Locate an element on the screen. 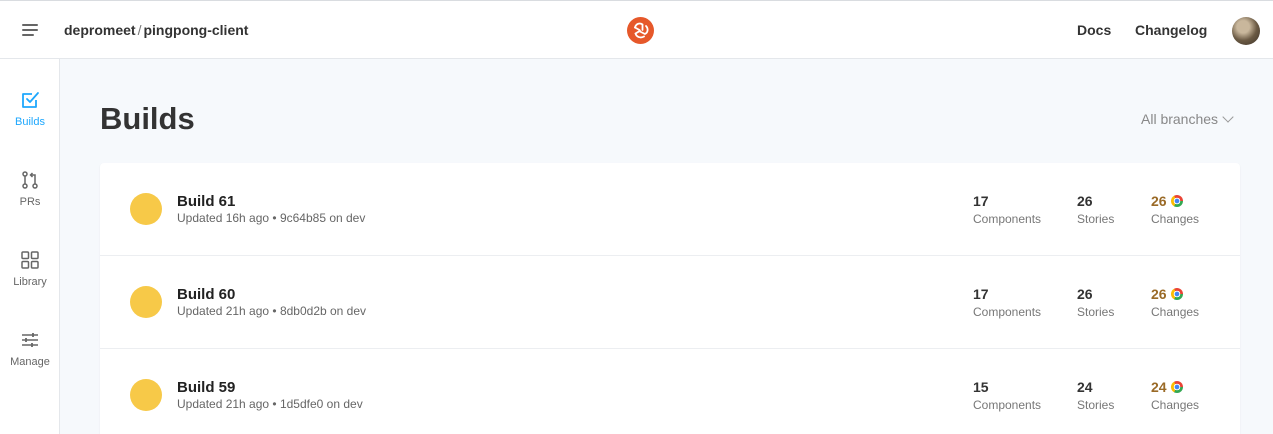 The width and height of the screenshot is (1273, 434). branch-filter-dropdown: All branches is located at coordinates (1187, 119).